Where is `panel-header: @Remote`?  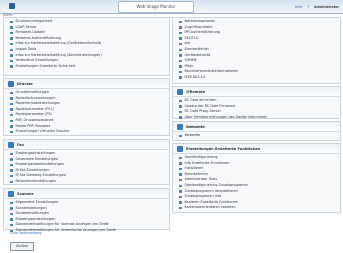
panel-header: @Remote is located at coordinates (256, 92).